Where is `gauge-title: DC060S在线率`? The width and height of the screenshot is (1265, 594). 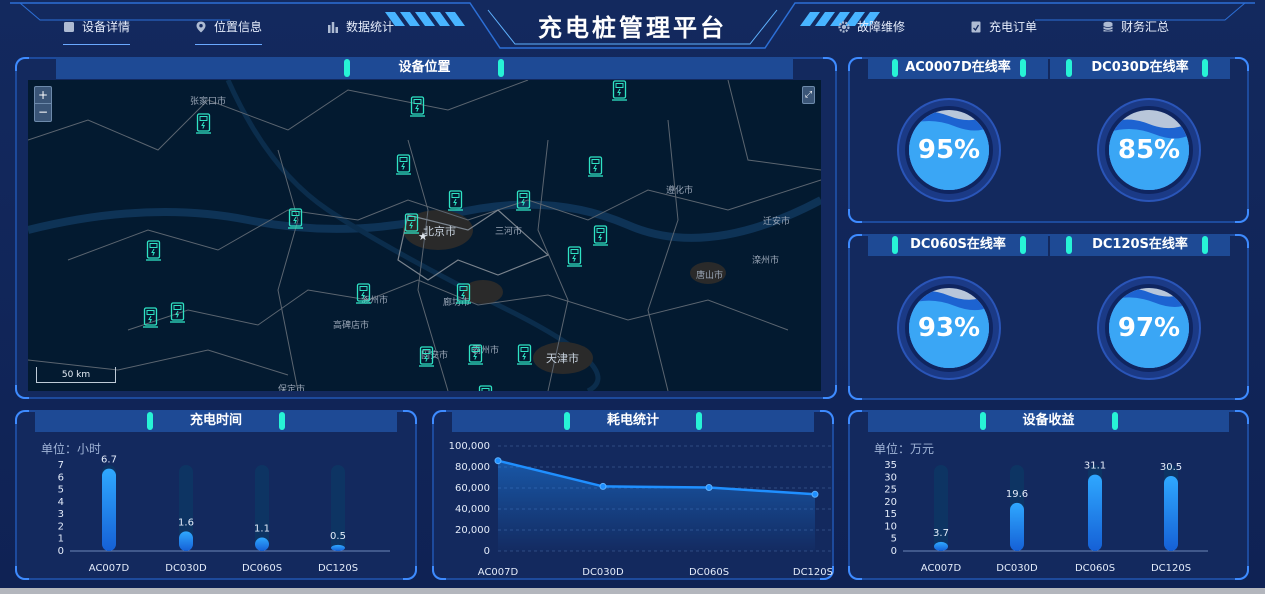
gauge-title: DC060S在线率 is located at coordinates (958, 244).